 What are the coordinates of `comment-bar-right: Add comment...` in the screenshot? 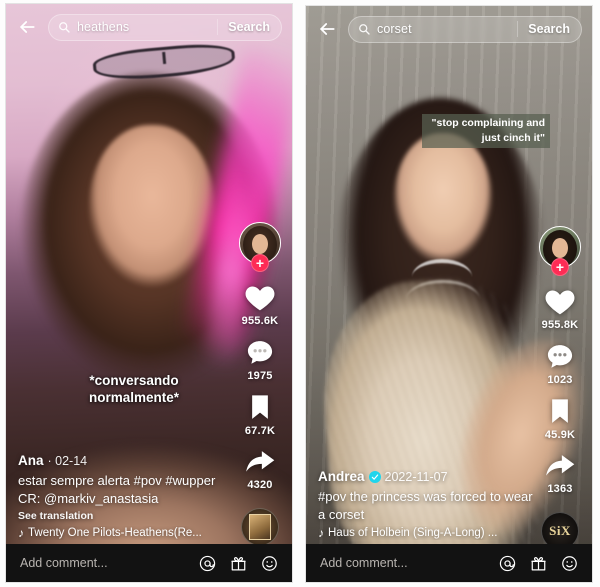 It's located at (449, 563).